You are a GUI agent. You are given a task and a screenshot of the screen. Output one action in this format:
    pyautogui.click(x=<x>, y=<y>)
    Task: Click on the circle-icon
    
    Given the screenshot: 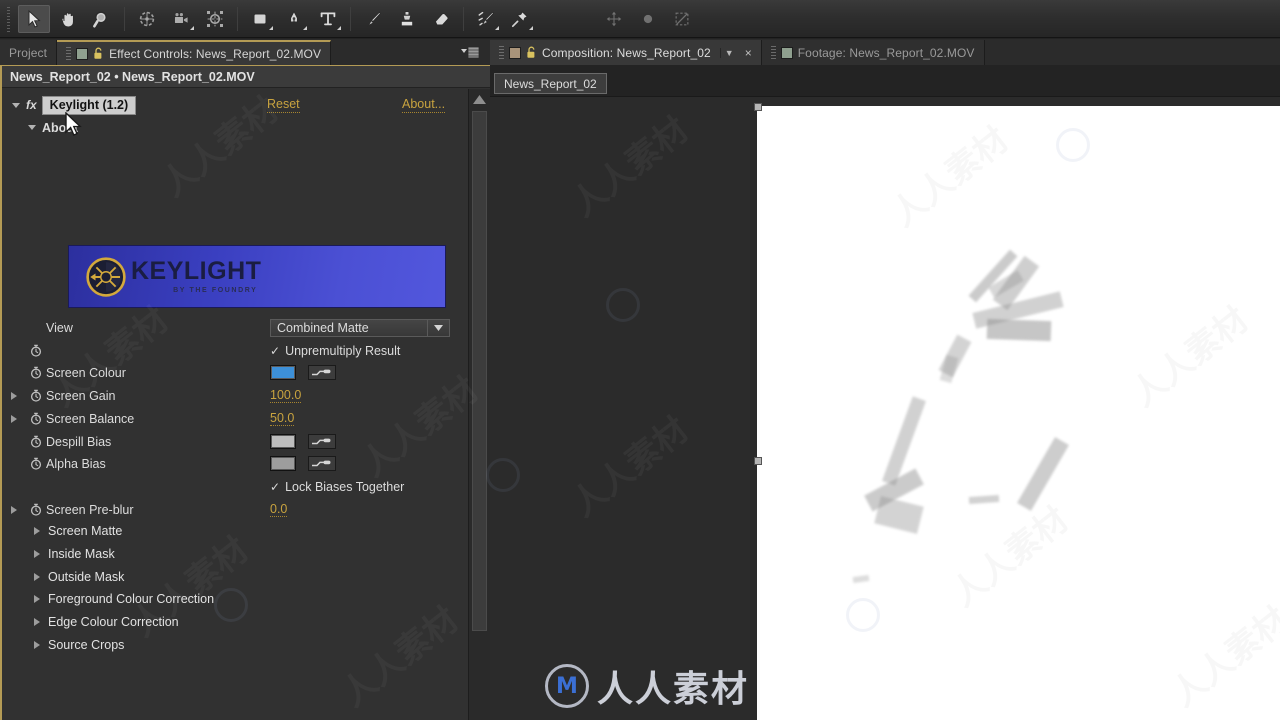 What is the action you would take?
    pyautogui.click(x=648, y=19)
    